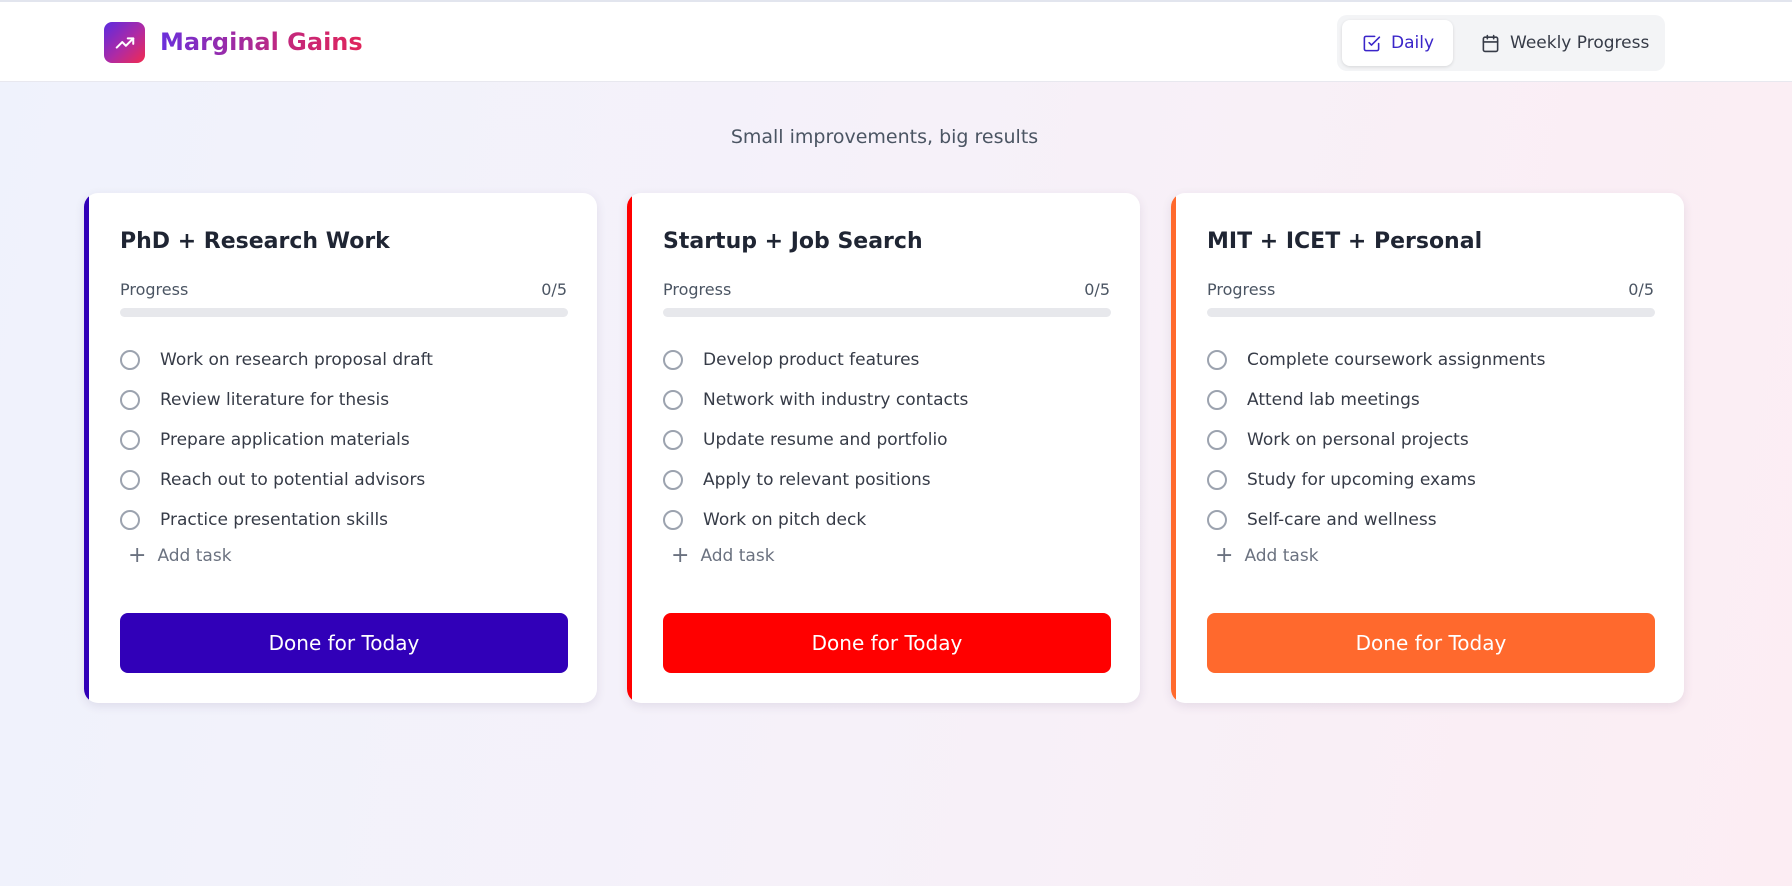  What do you see at coordinates (1413, 43) in the screenshot?
I see `tab-daily-label: Daily` at bounding box center [1413, 43].